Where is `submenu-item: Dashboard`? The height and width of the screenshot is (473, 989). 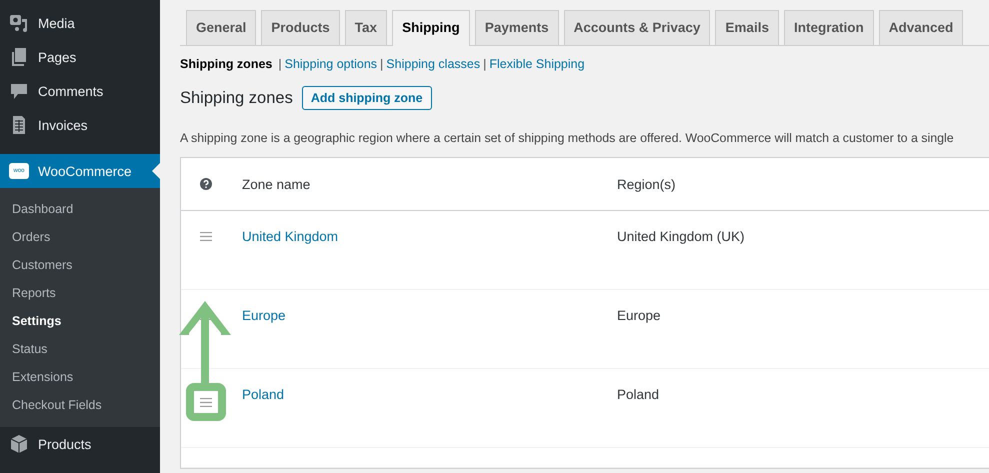 submenu-item: Dashboard is located at coordinates (80, 209).